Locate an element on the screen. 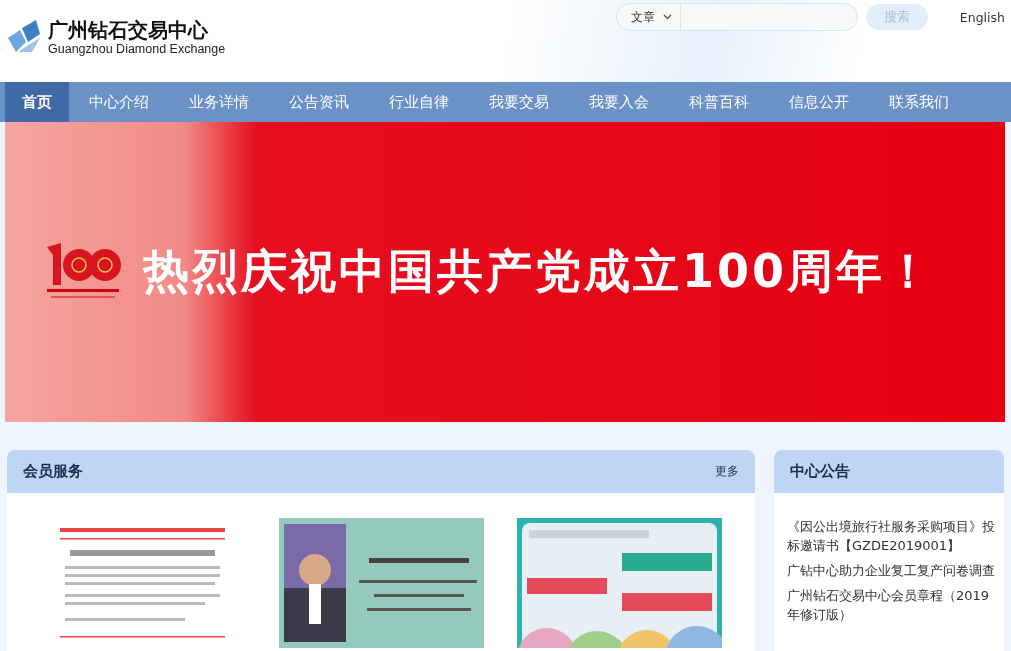 This screenshot has width=1011, height=651. nav-tab: 科普百科 is located at coordinates (719, 102).